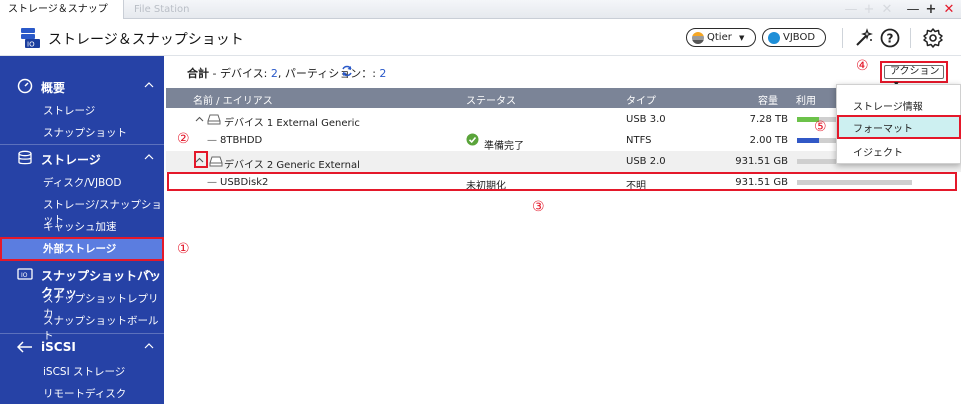  Describe the element at coordinates (562, 181) in the screenshot. I see `usbdisk2-row-highlight` at that location.